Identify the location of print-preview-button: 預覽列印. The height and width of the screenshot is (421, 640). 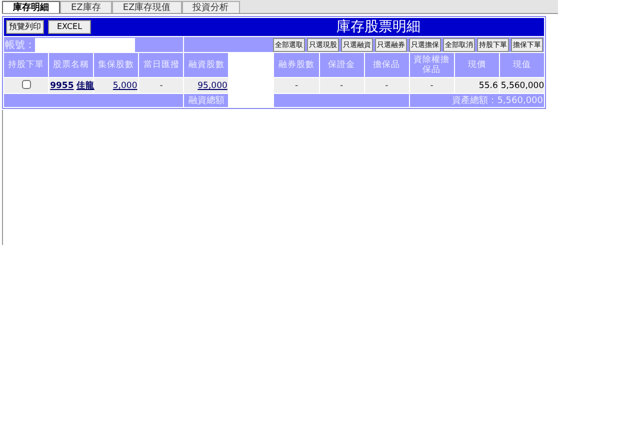
(25, 27).